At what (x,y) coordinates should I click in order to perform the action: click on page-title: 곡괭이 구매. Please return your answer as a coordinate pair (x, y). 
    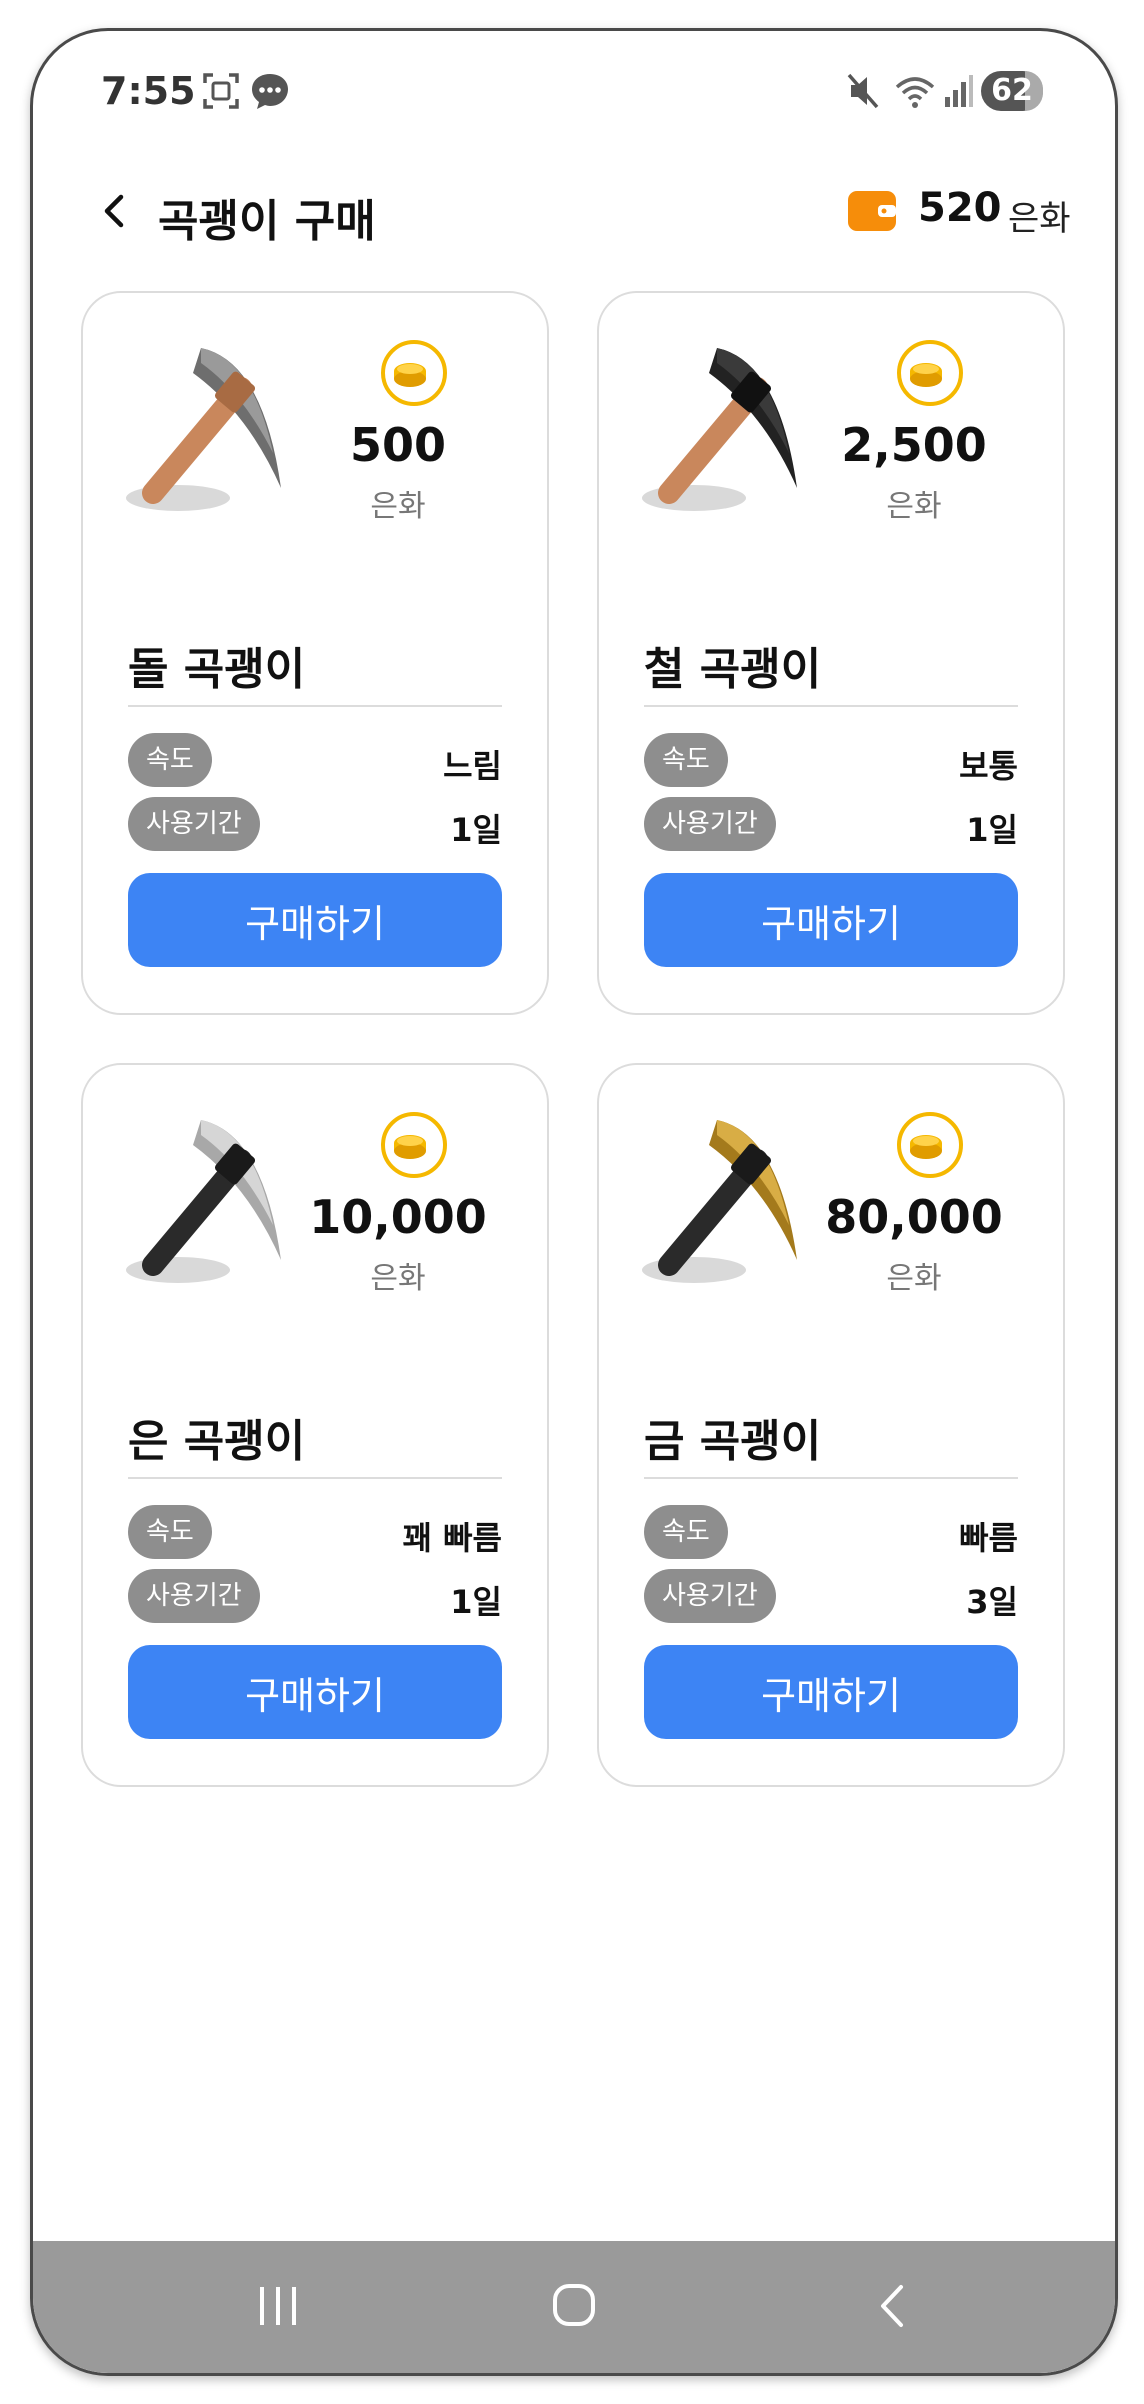
    Looking at the image, I should click on (267, 221).